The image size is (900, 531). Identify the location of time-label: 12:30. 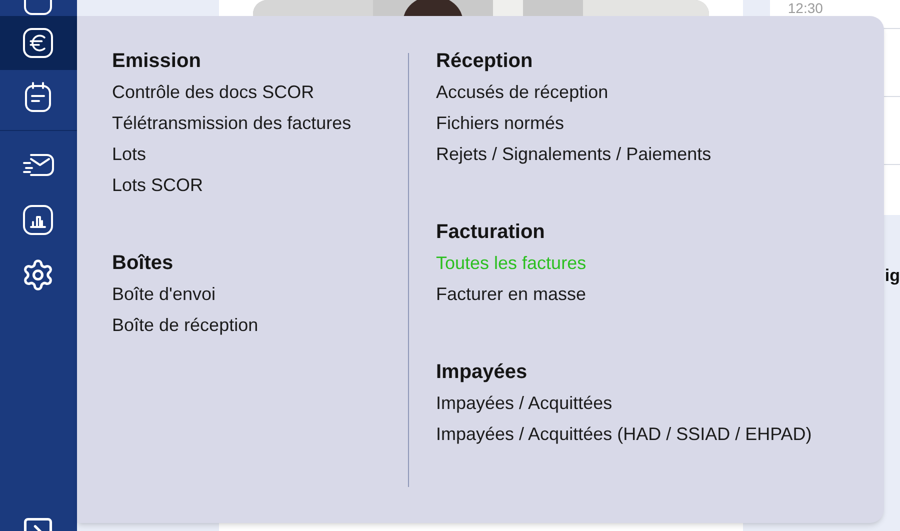
(806, 8).